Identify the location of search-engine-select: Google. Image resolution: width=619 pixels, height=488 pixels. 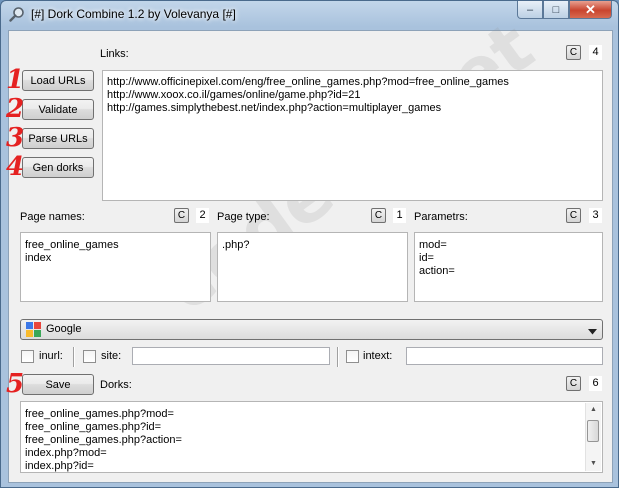
(311, 329).